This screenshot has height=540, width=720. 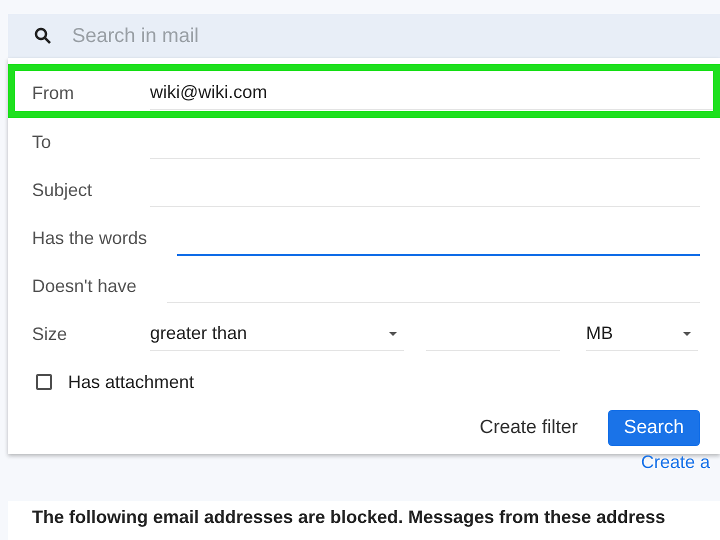 What do you see at coordinates (272, 36) in the screenshot?
I see `search-field: Search in mail` at bounding box center [272, 36].